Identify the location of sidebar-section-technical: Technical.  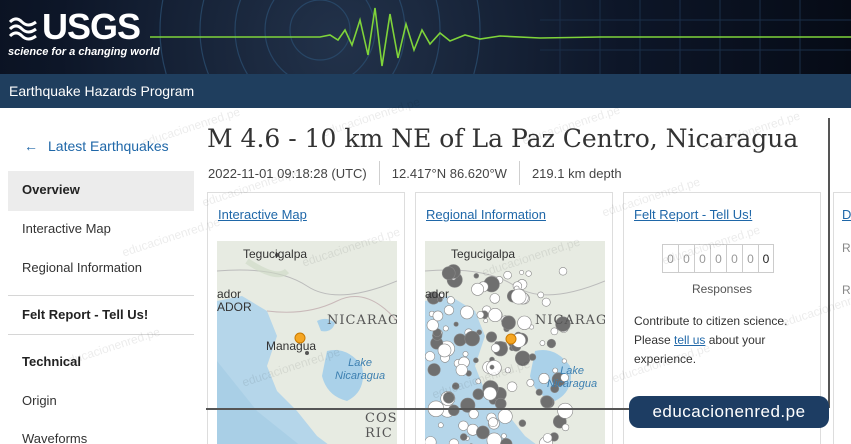
(101, 363).